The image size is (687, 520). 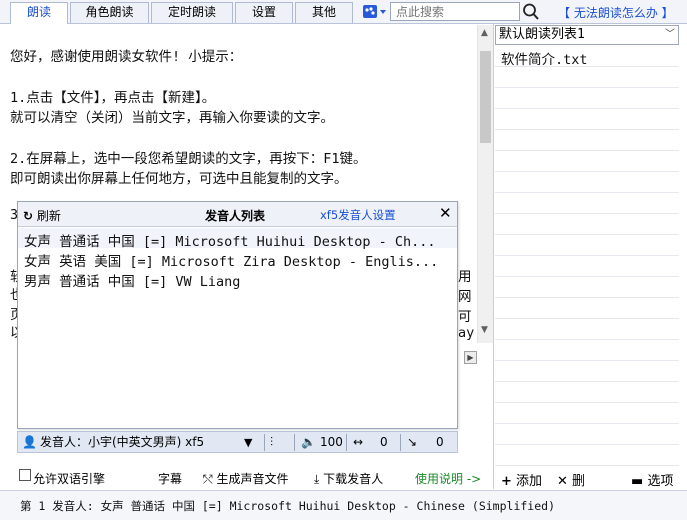 What do you see at coordinates (264, 12) in the screenshot?
I see `tab-settings: 设置` at bounding box center [264, 12].